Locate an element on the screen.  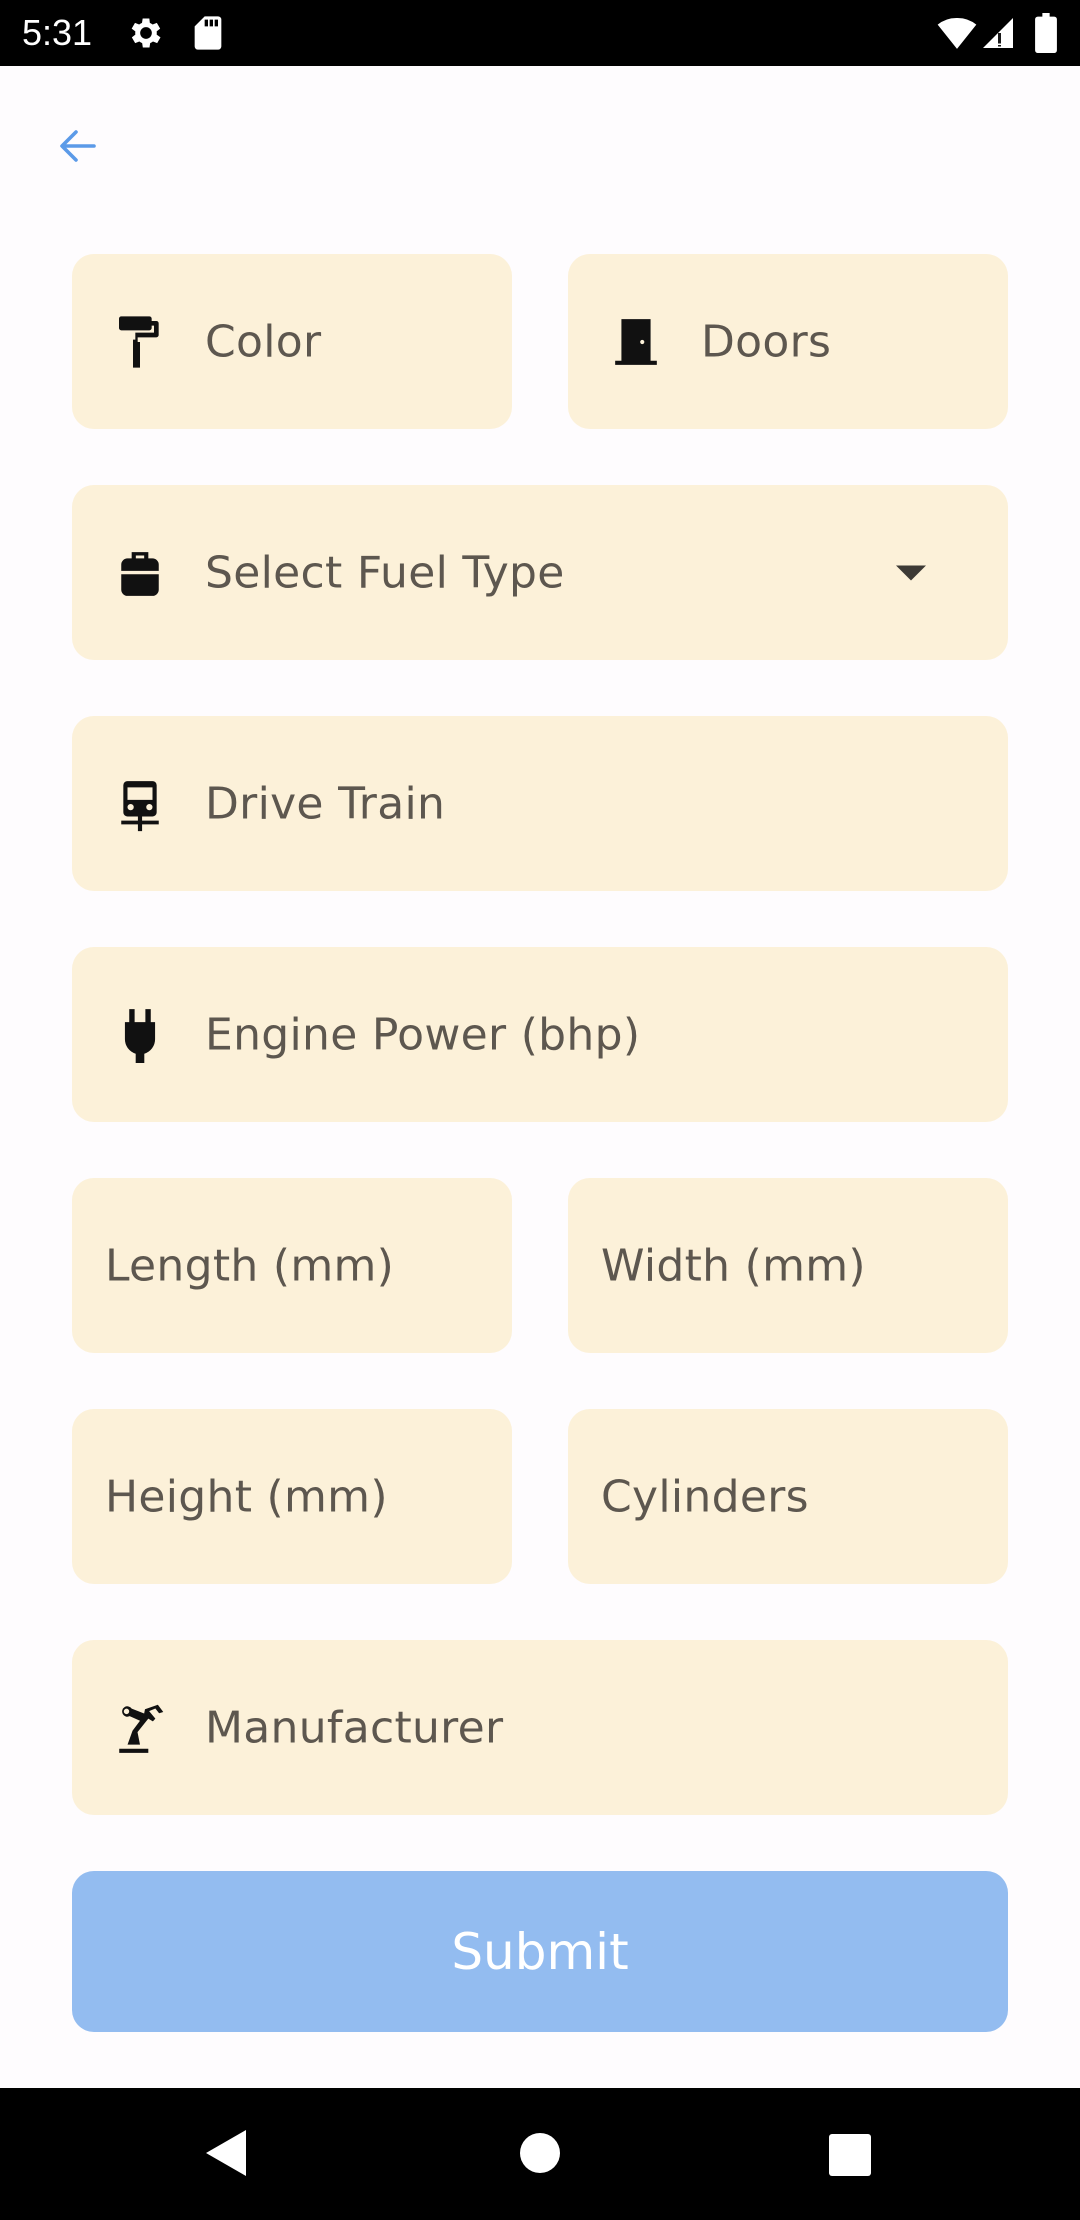
car-icon is located at coordinates (140, 804).